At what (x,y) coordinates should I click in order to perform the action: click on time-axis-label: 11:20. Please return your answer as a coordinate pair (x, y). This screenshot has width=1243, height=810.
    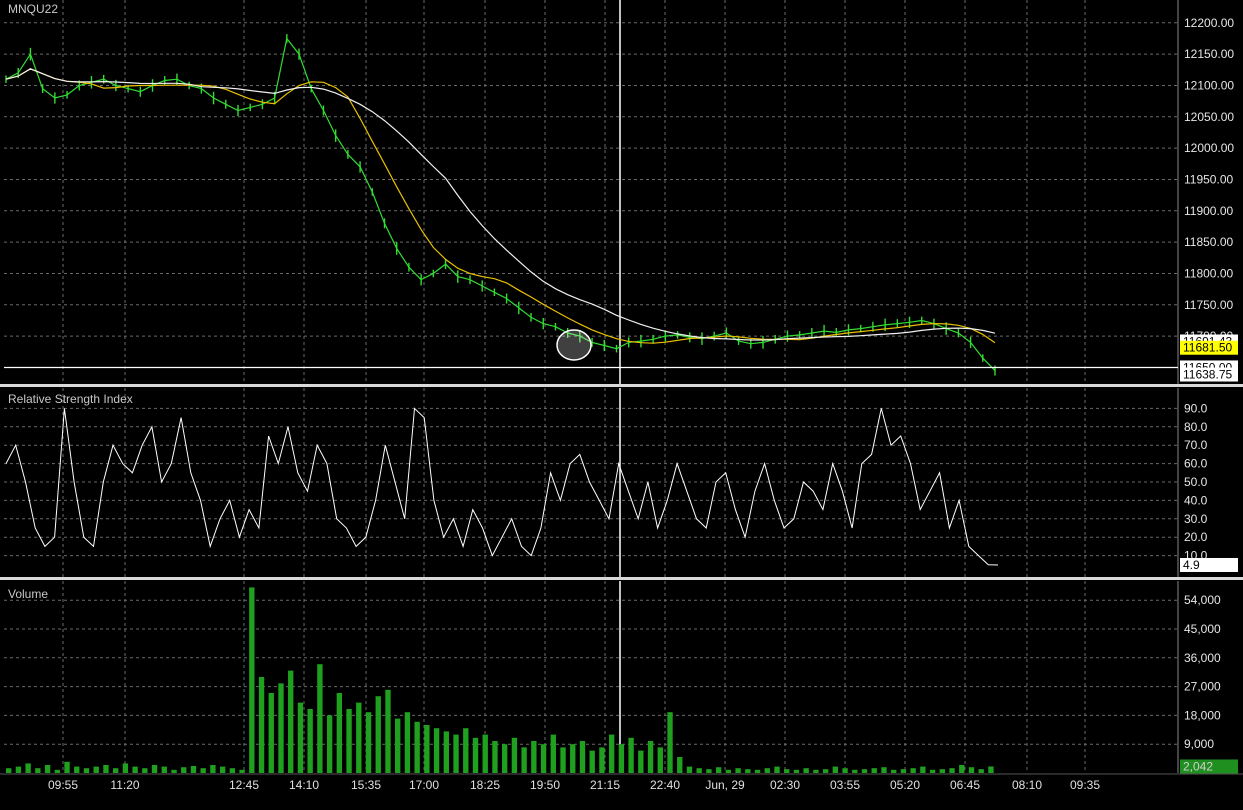
    Looking at the image, I should click on (124, 785).